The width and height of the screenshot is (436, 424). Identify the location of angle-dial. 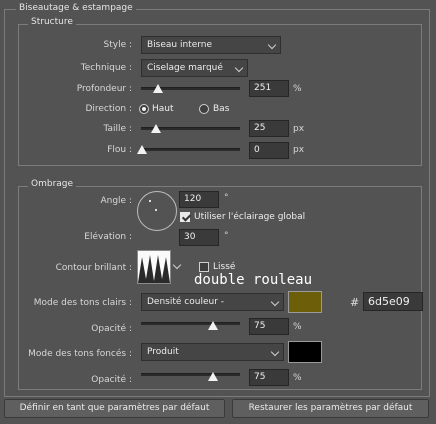
(157, 211).